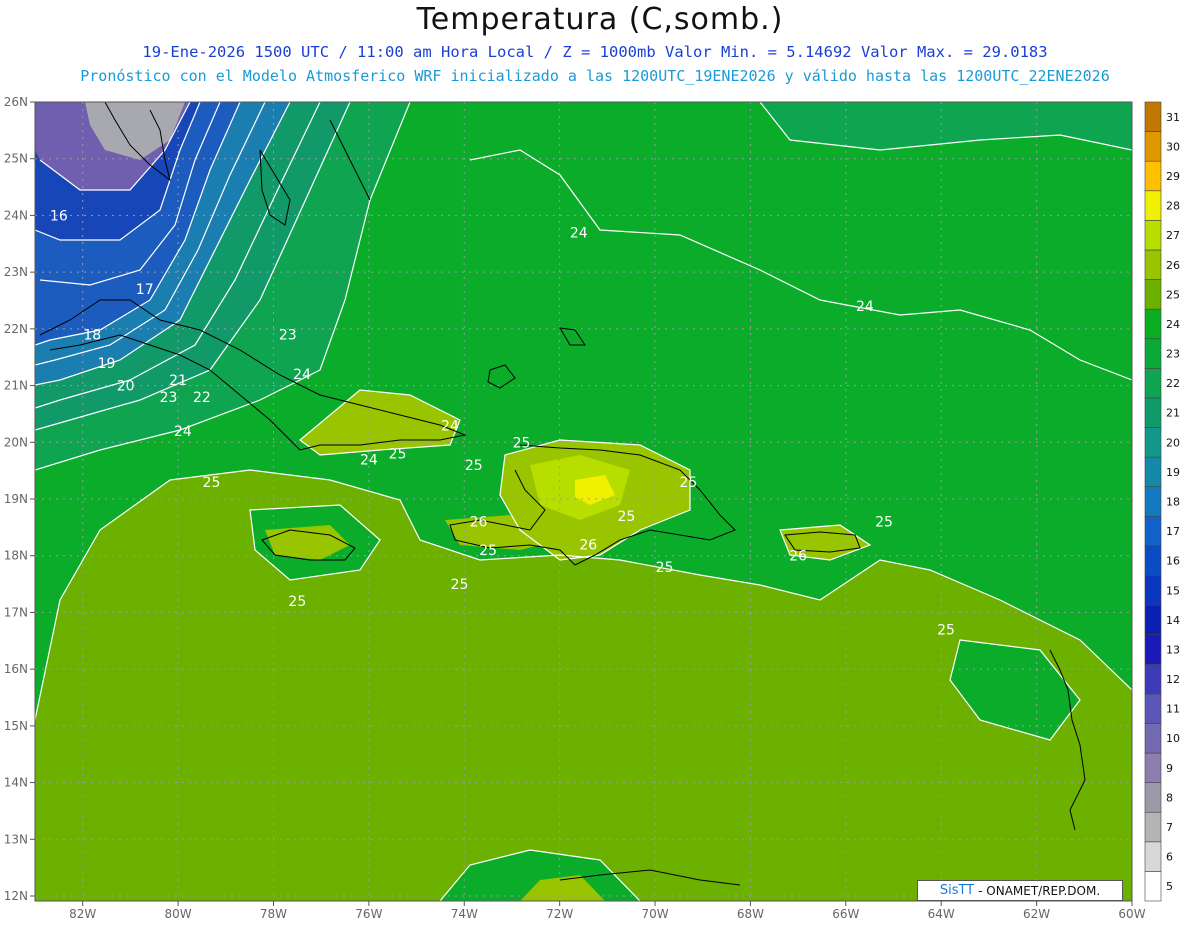 The height and width of the screenshot is (927, 1200). What do you see at coordinates (16, 499) in the screenshot?
I see `lat-label: 19N` at bounding box center [16, 499].